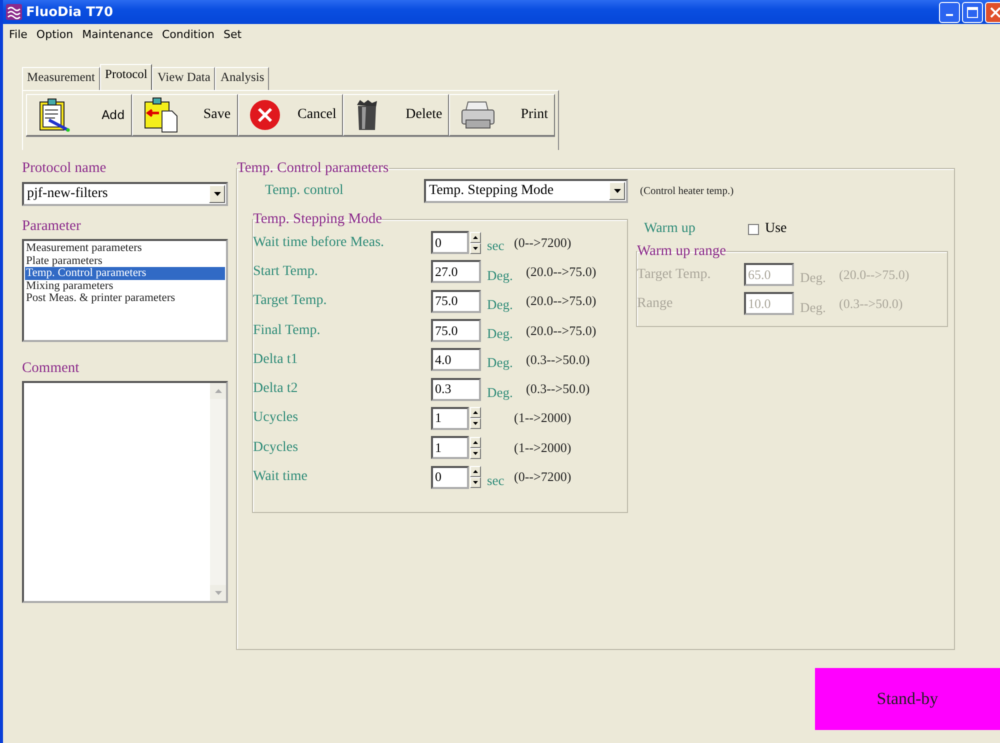  I want to click on value-field: 0.3, so click(456, 389).